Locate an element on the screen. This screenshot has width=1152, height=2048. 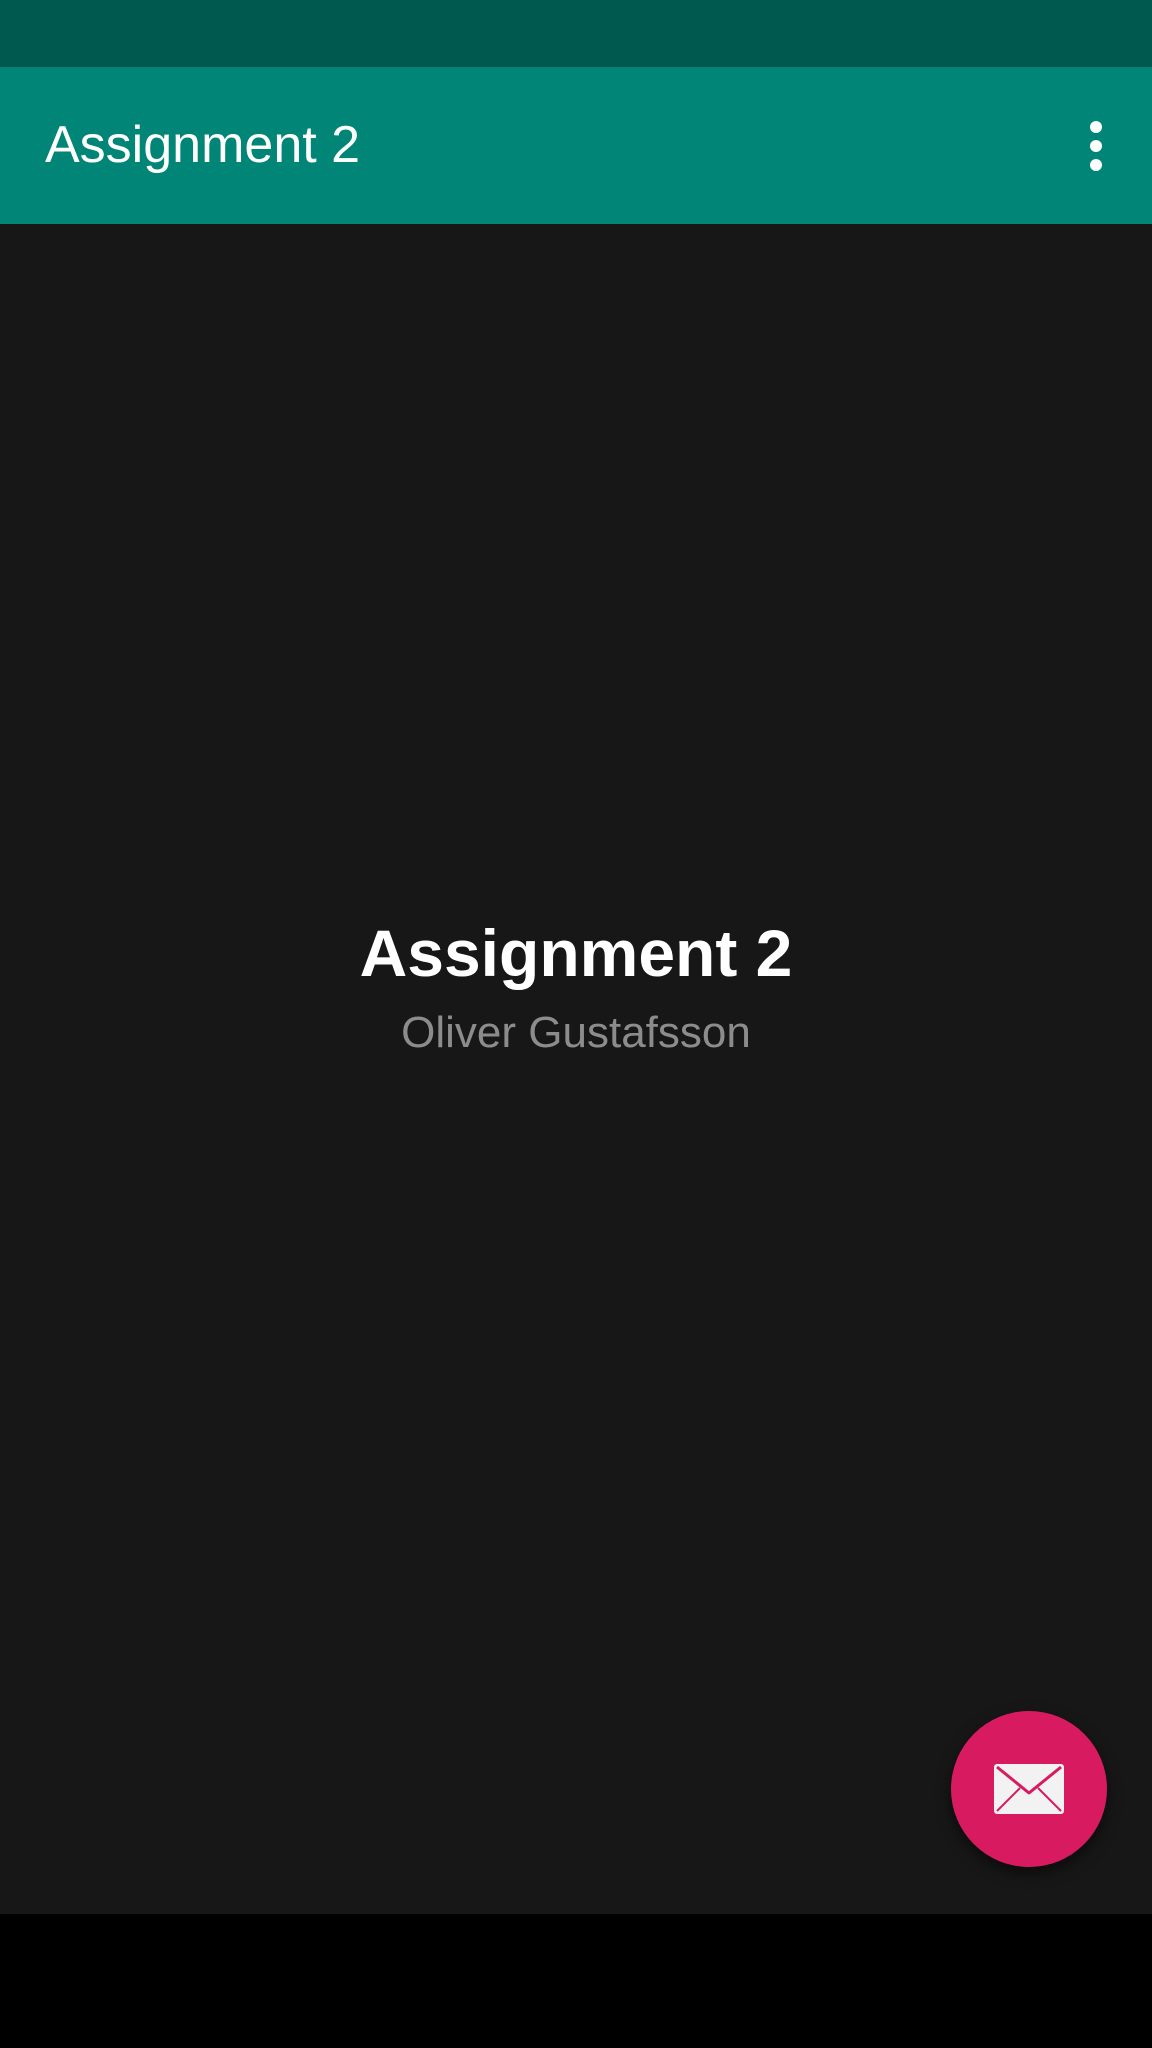
app-bar-title: Assignment 2 is located at coordinates (203, 145).